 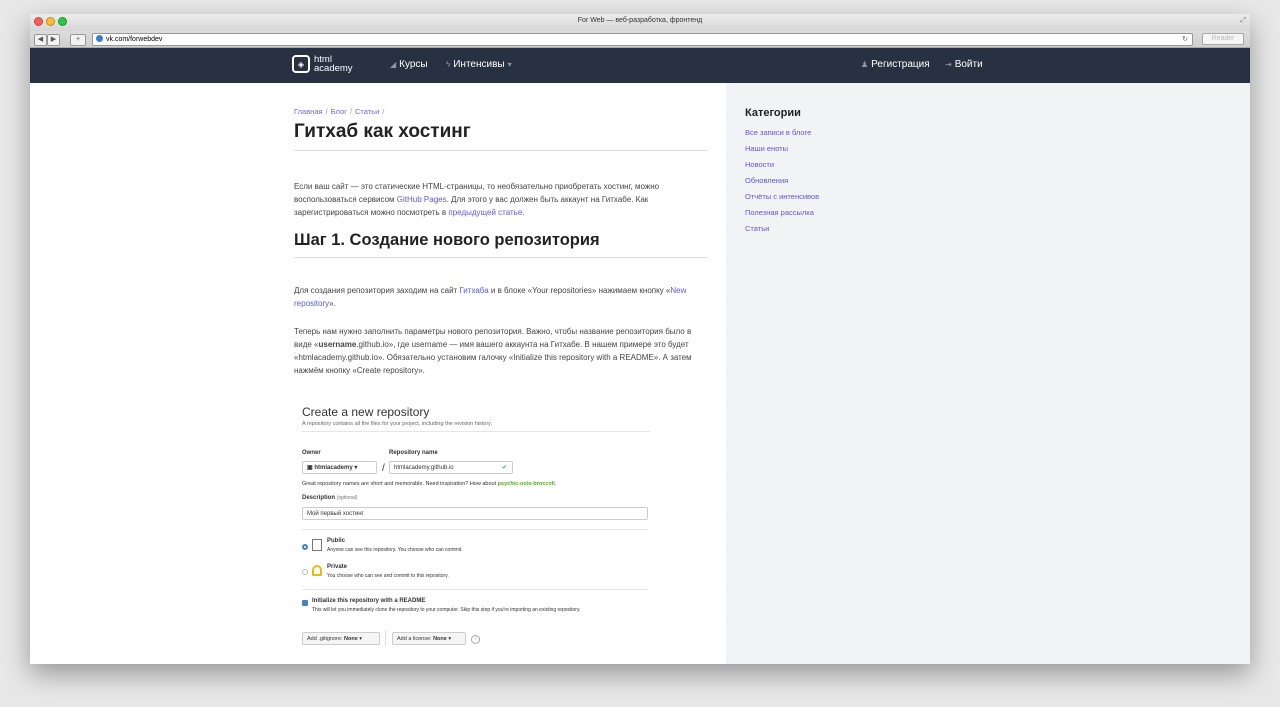 What do you see at coordinates (53, 40) in the screenshot?
I see `forward-button: ▶` at bounding box center [53, 40].